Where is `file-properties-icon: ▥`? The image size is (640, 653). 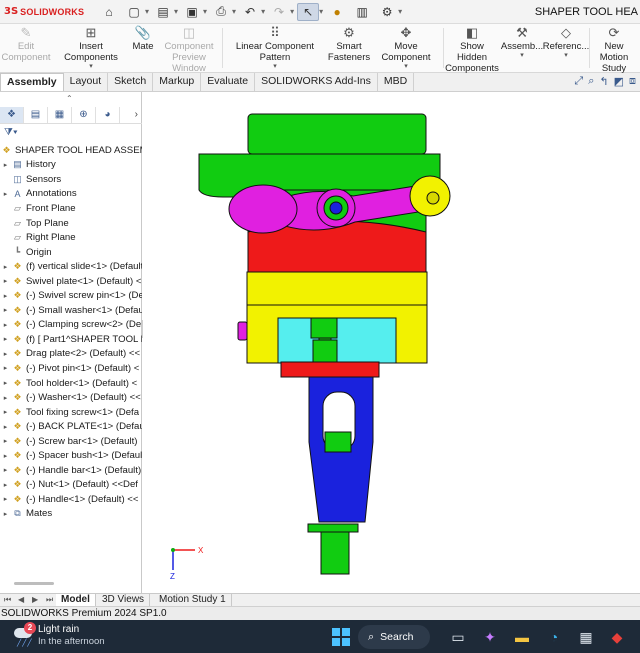 file-properties-icon: ▥ is located at coordinates (362, 12).